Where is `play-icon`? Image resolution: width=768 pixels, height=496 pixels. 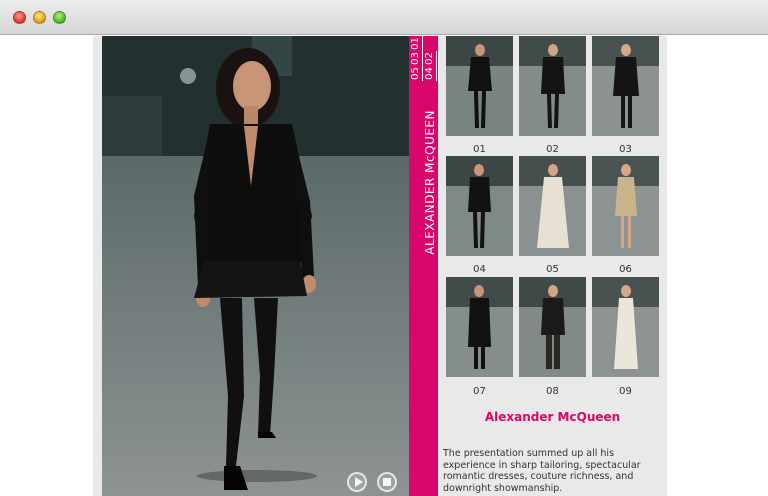
play-icon is located at coordinates (357, 482).